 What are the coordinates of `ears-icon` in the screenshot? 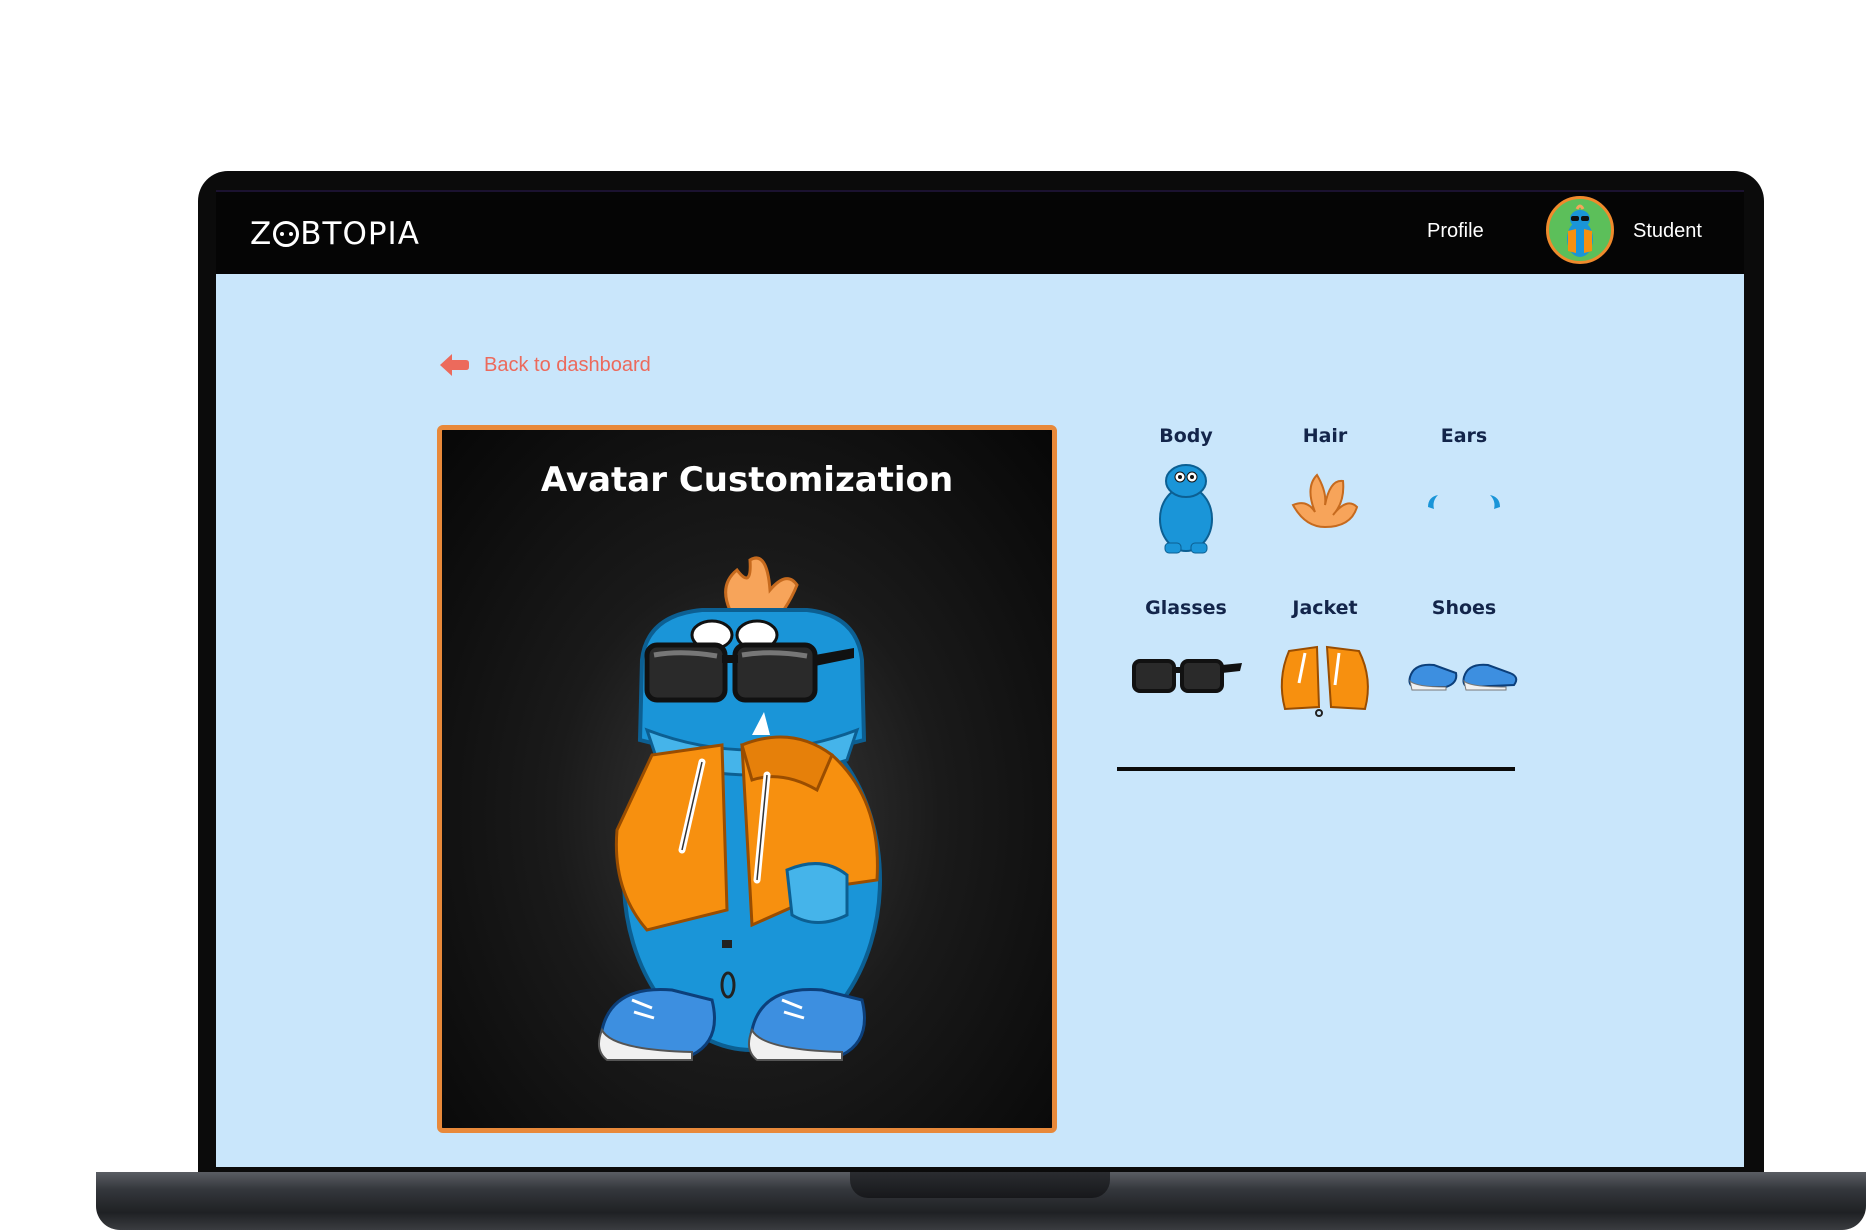 It's located at (1464, 502).